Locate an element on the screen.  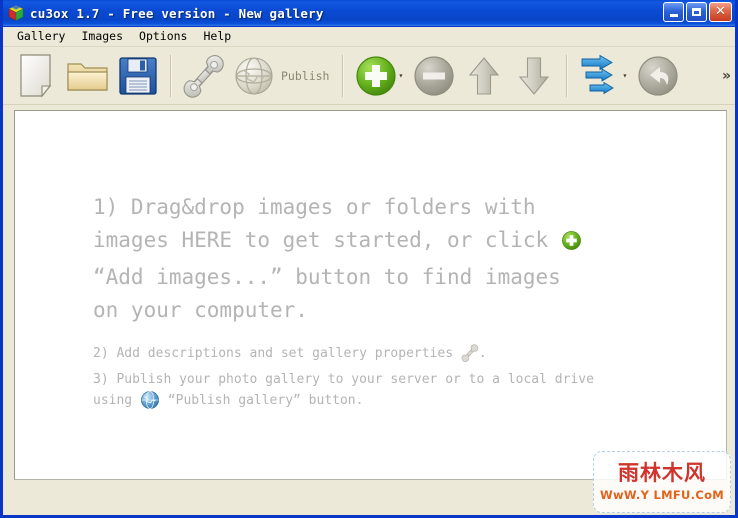
wrench-icon is located at coordinates (203, 76).